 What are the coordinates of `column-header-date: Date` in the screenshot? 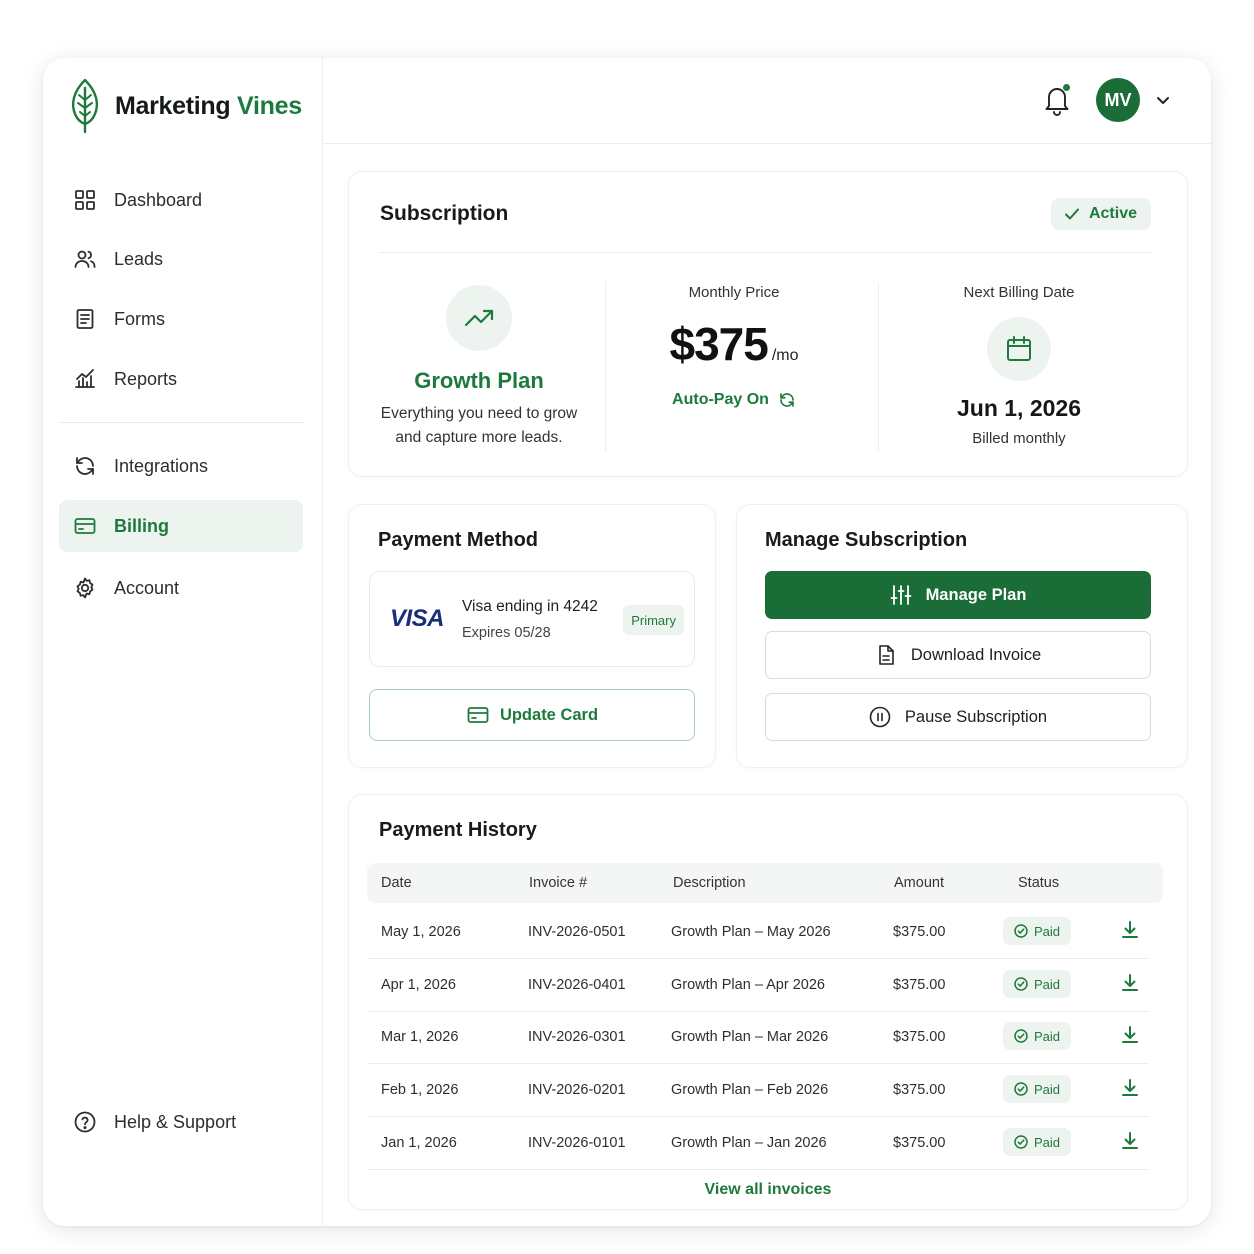 It's located at (396, 883).